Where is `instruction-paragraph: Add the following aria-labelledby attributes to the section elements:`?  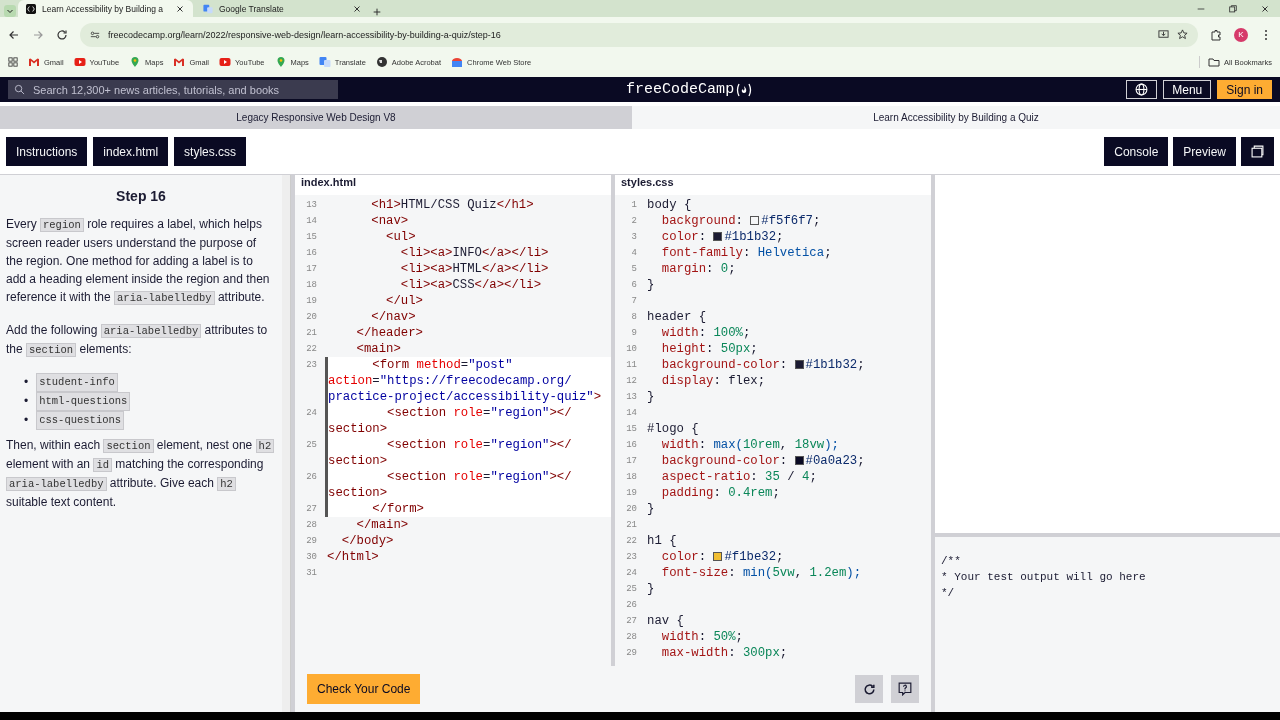
instruction-paragraph: Add the following aria-labelledby attributes to the section elements: is located at coordinates (137, 340).